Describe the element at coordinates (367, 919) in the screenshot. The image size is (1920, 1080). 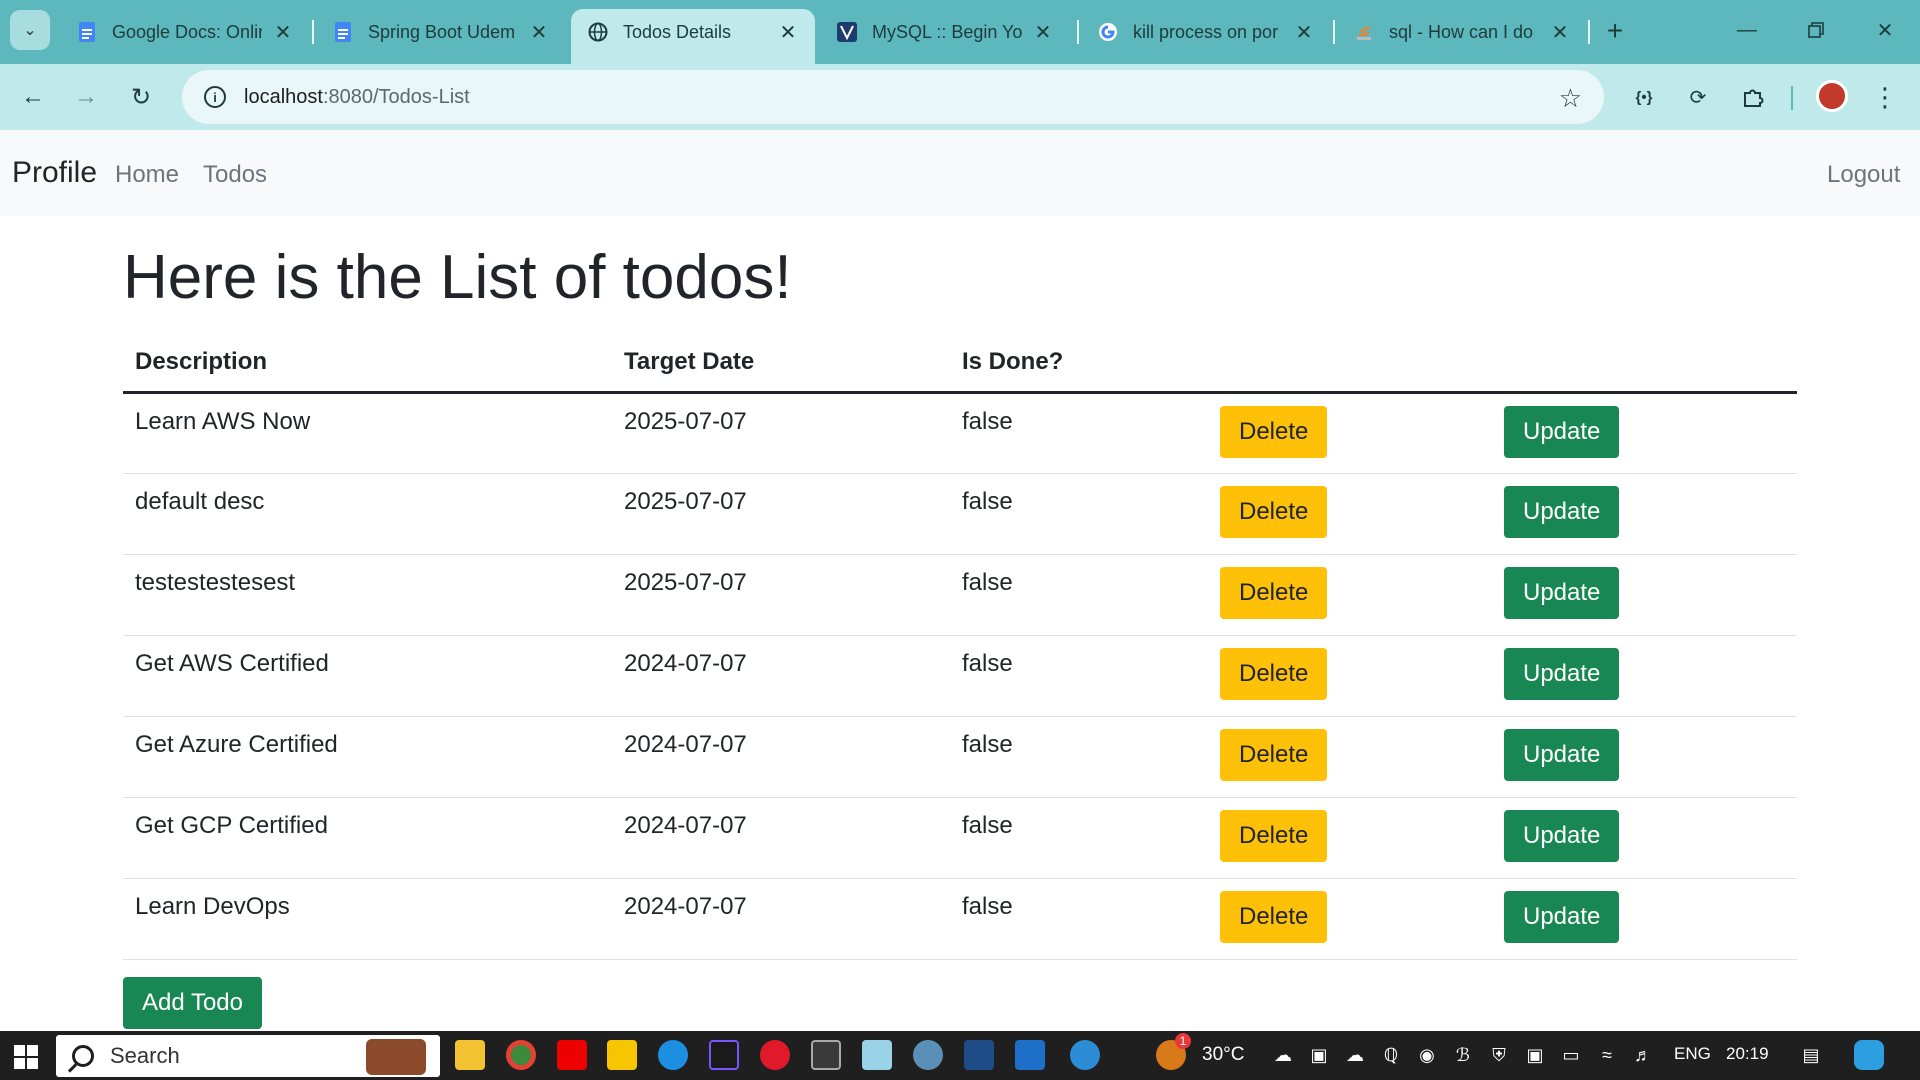
I see `todo-description: Learn DevOps` at that location.